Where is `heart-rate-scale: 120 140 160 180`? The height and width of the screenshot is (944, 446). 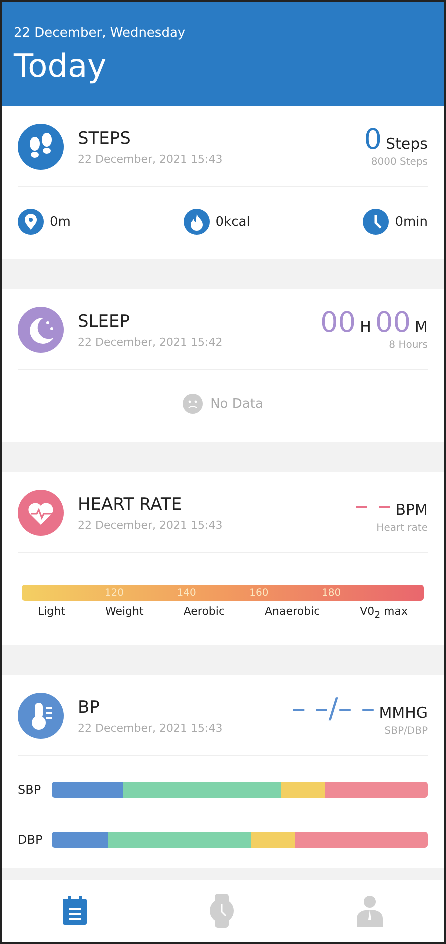 heart-rate-scale: 120 140 160 180 is located at coordinates (223, 593).